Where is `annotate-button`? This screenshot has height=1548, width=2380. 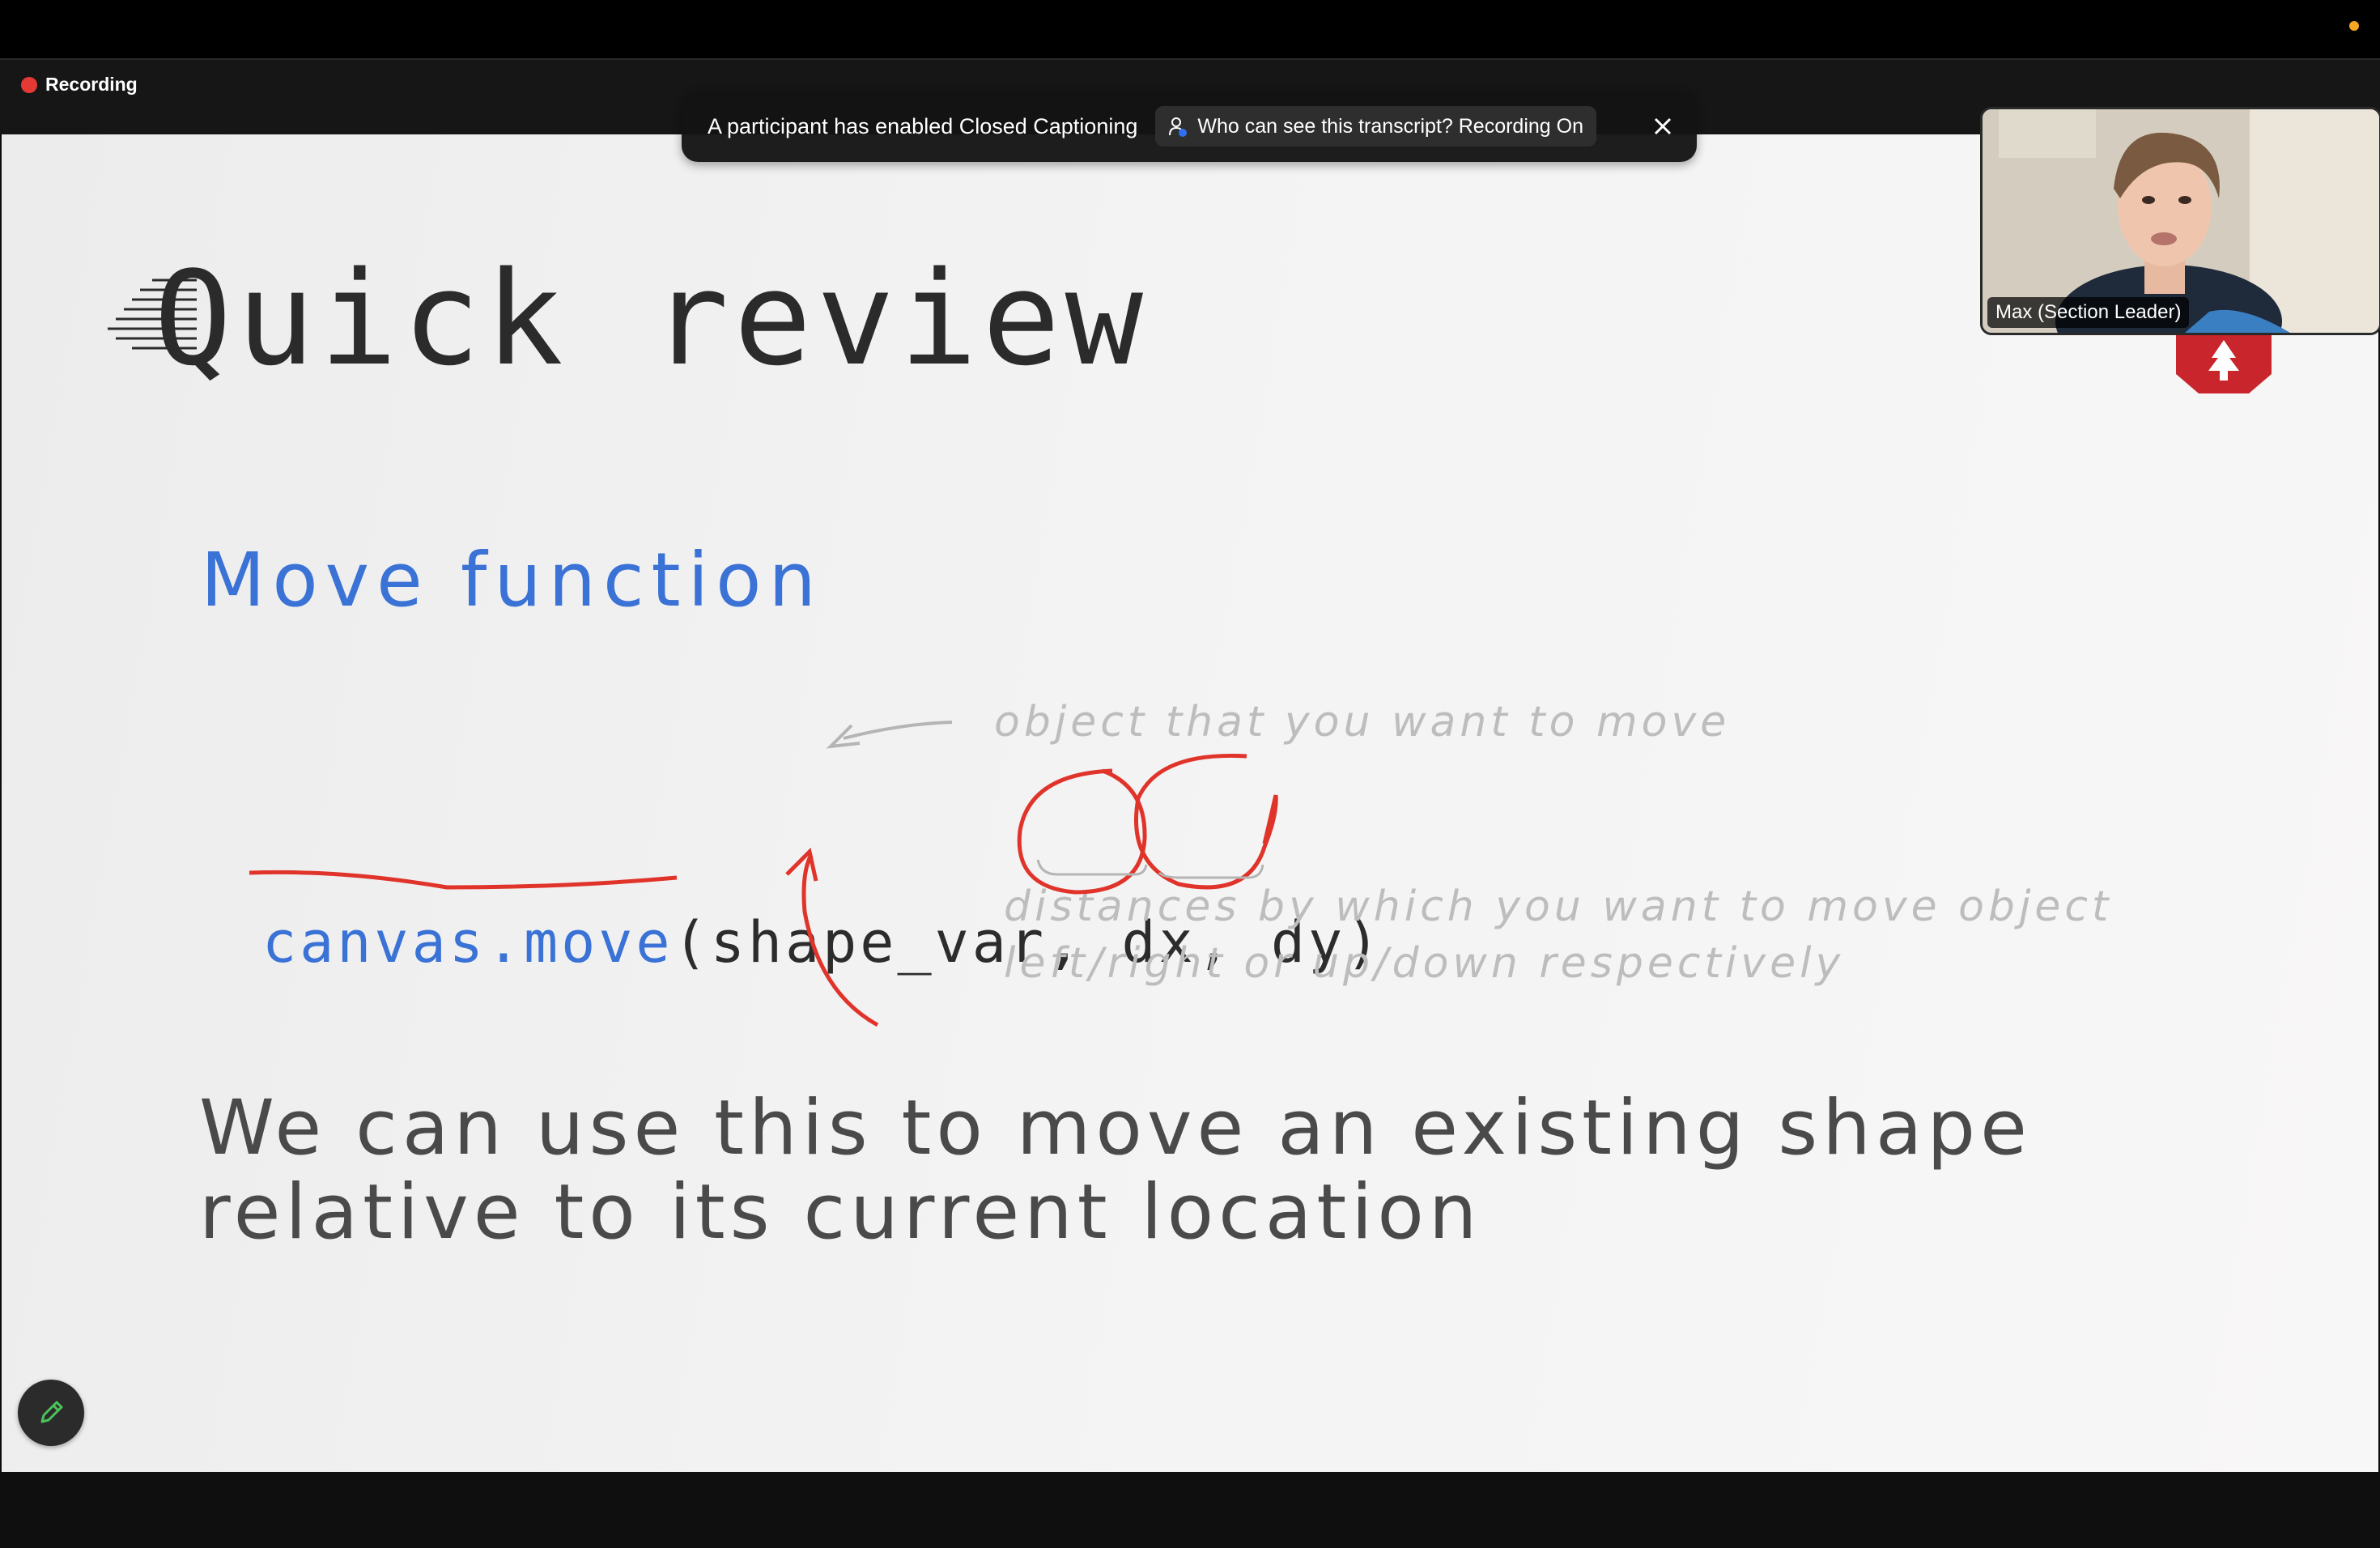
annotate-button is located at coordinates (51, 1413).